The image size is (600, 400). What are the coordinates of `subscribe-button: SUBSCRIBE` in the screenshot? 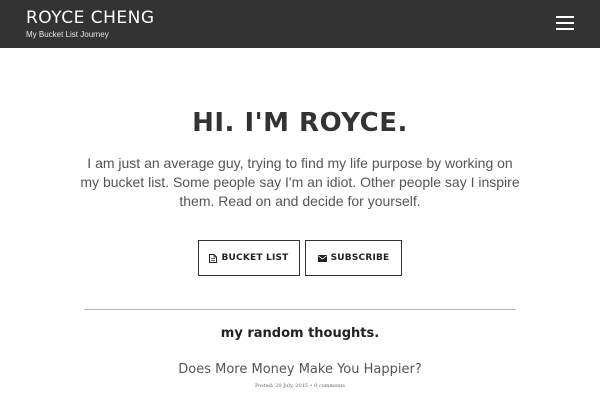 It's located at (353, 258).